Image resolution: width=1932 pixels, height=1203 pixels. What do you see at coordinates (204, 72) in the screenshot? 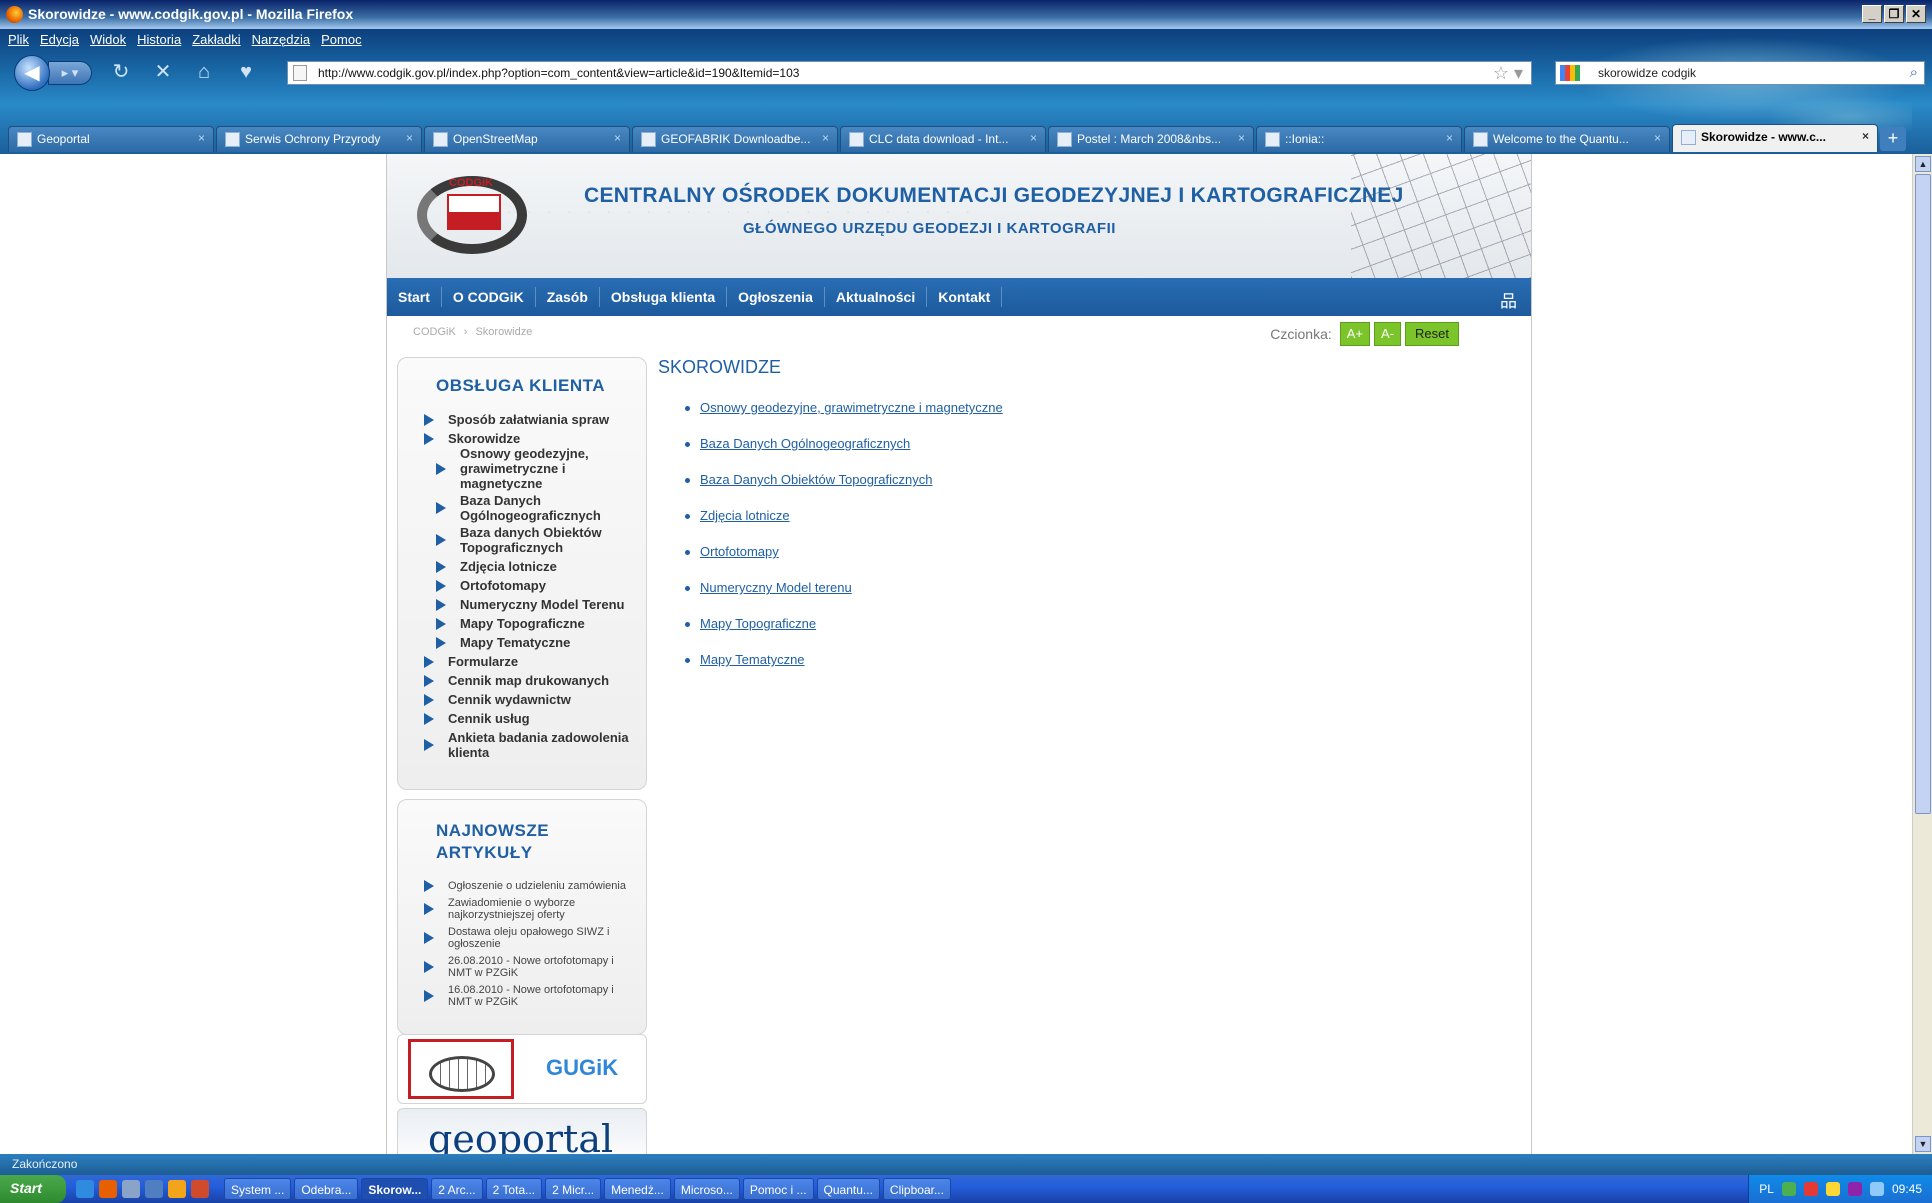
I see `home-icon: ⌂` at bounding box center [204, 72].